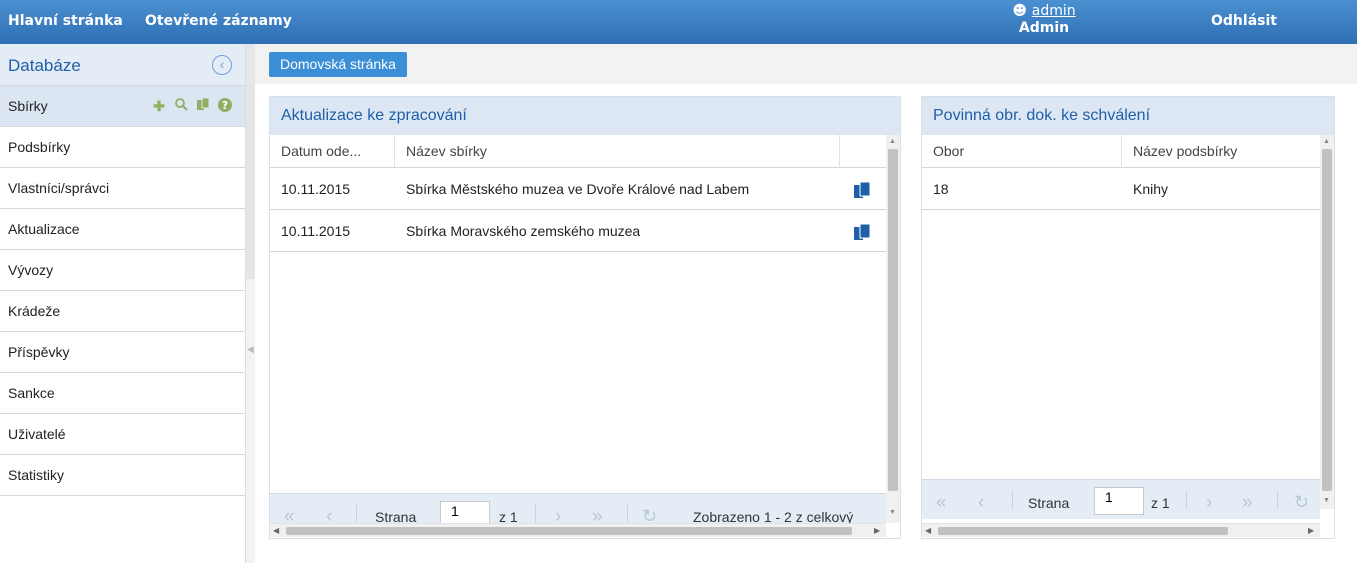 Image resolution: width=1357 pixels, height=563 pixels. I want to click on approval-grid-header: Obor Název podsbírky, so click(1121, 151).